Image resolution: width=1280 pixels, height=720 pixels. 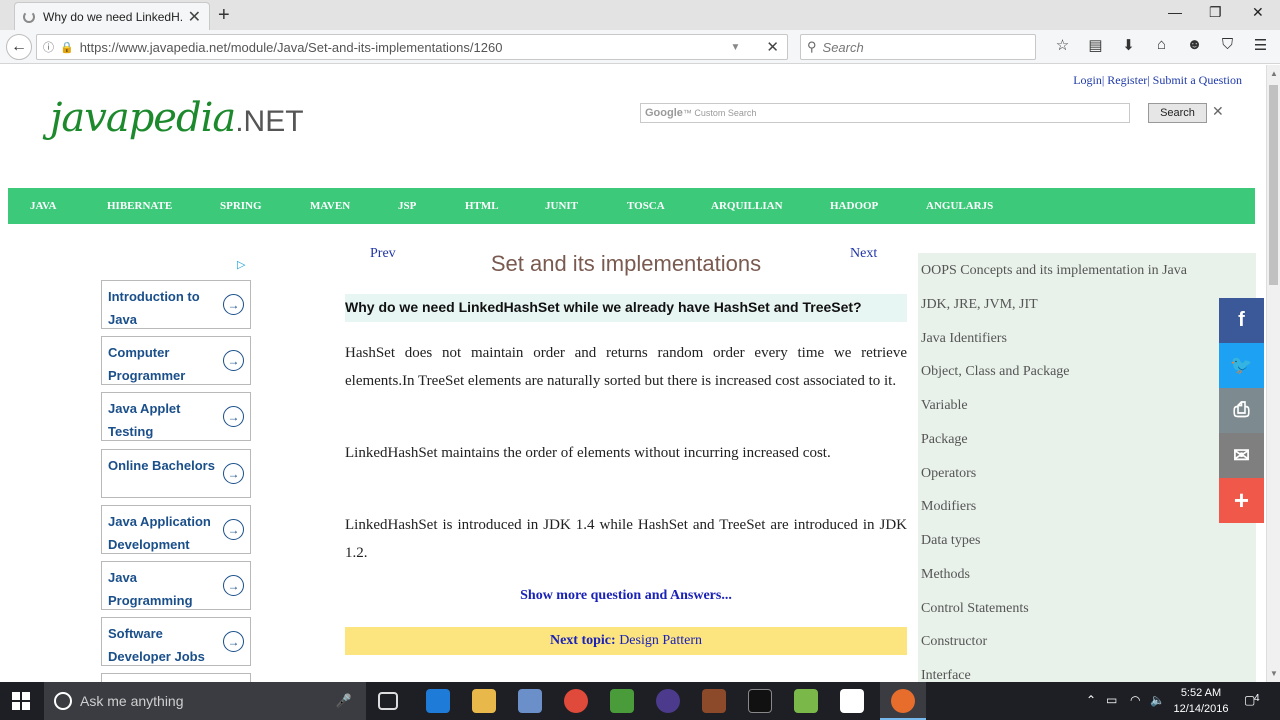 What do you see at coordinates (1273, 373) in the screenshot?
I see `page-scrollbar: ▲ ▼` at bounding box center [1273, 373].